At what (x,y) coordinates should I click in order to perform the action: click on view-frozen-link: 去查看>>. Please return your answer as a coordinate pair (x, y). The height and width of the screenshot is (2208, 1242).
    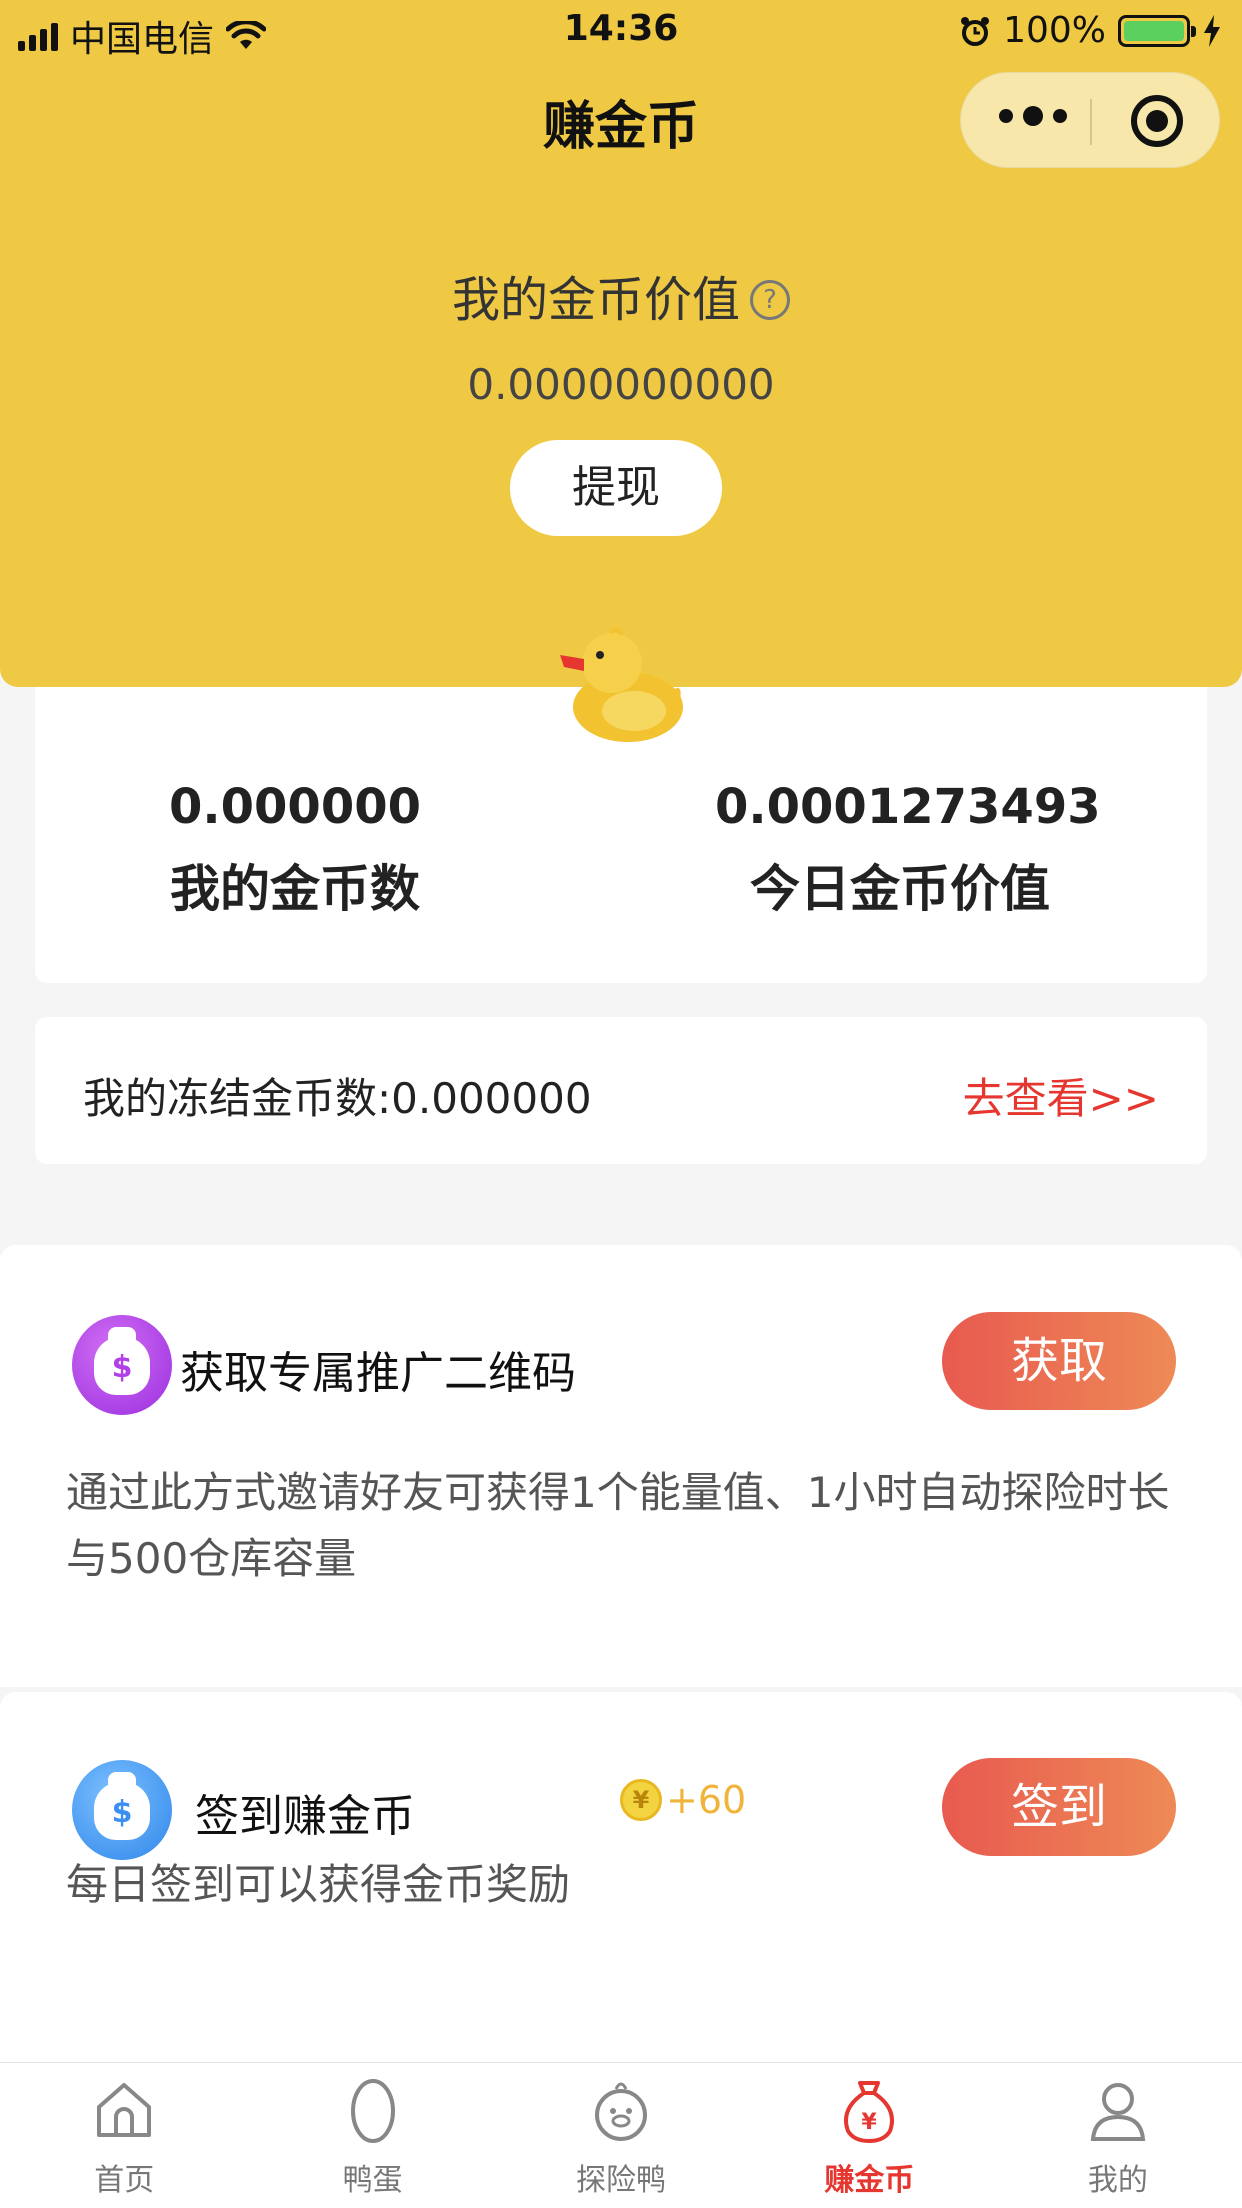
    Looking at the image, I should click on (1061, 1095).